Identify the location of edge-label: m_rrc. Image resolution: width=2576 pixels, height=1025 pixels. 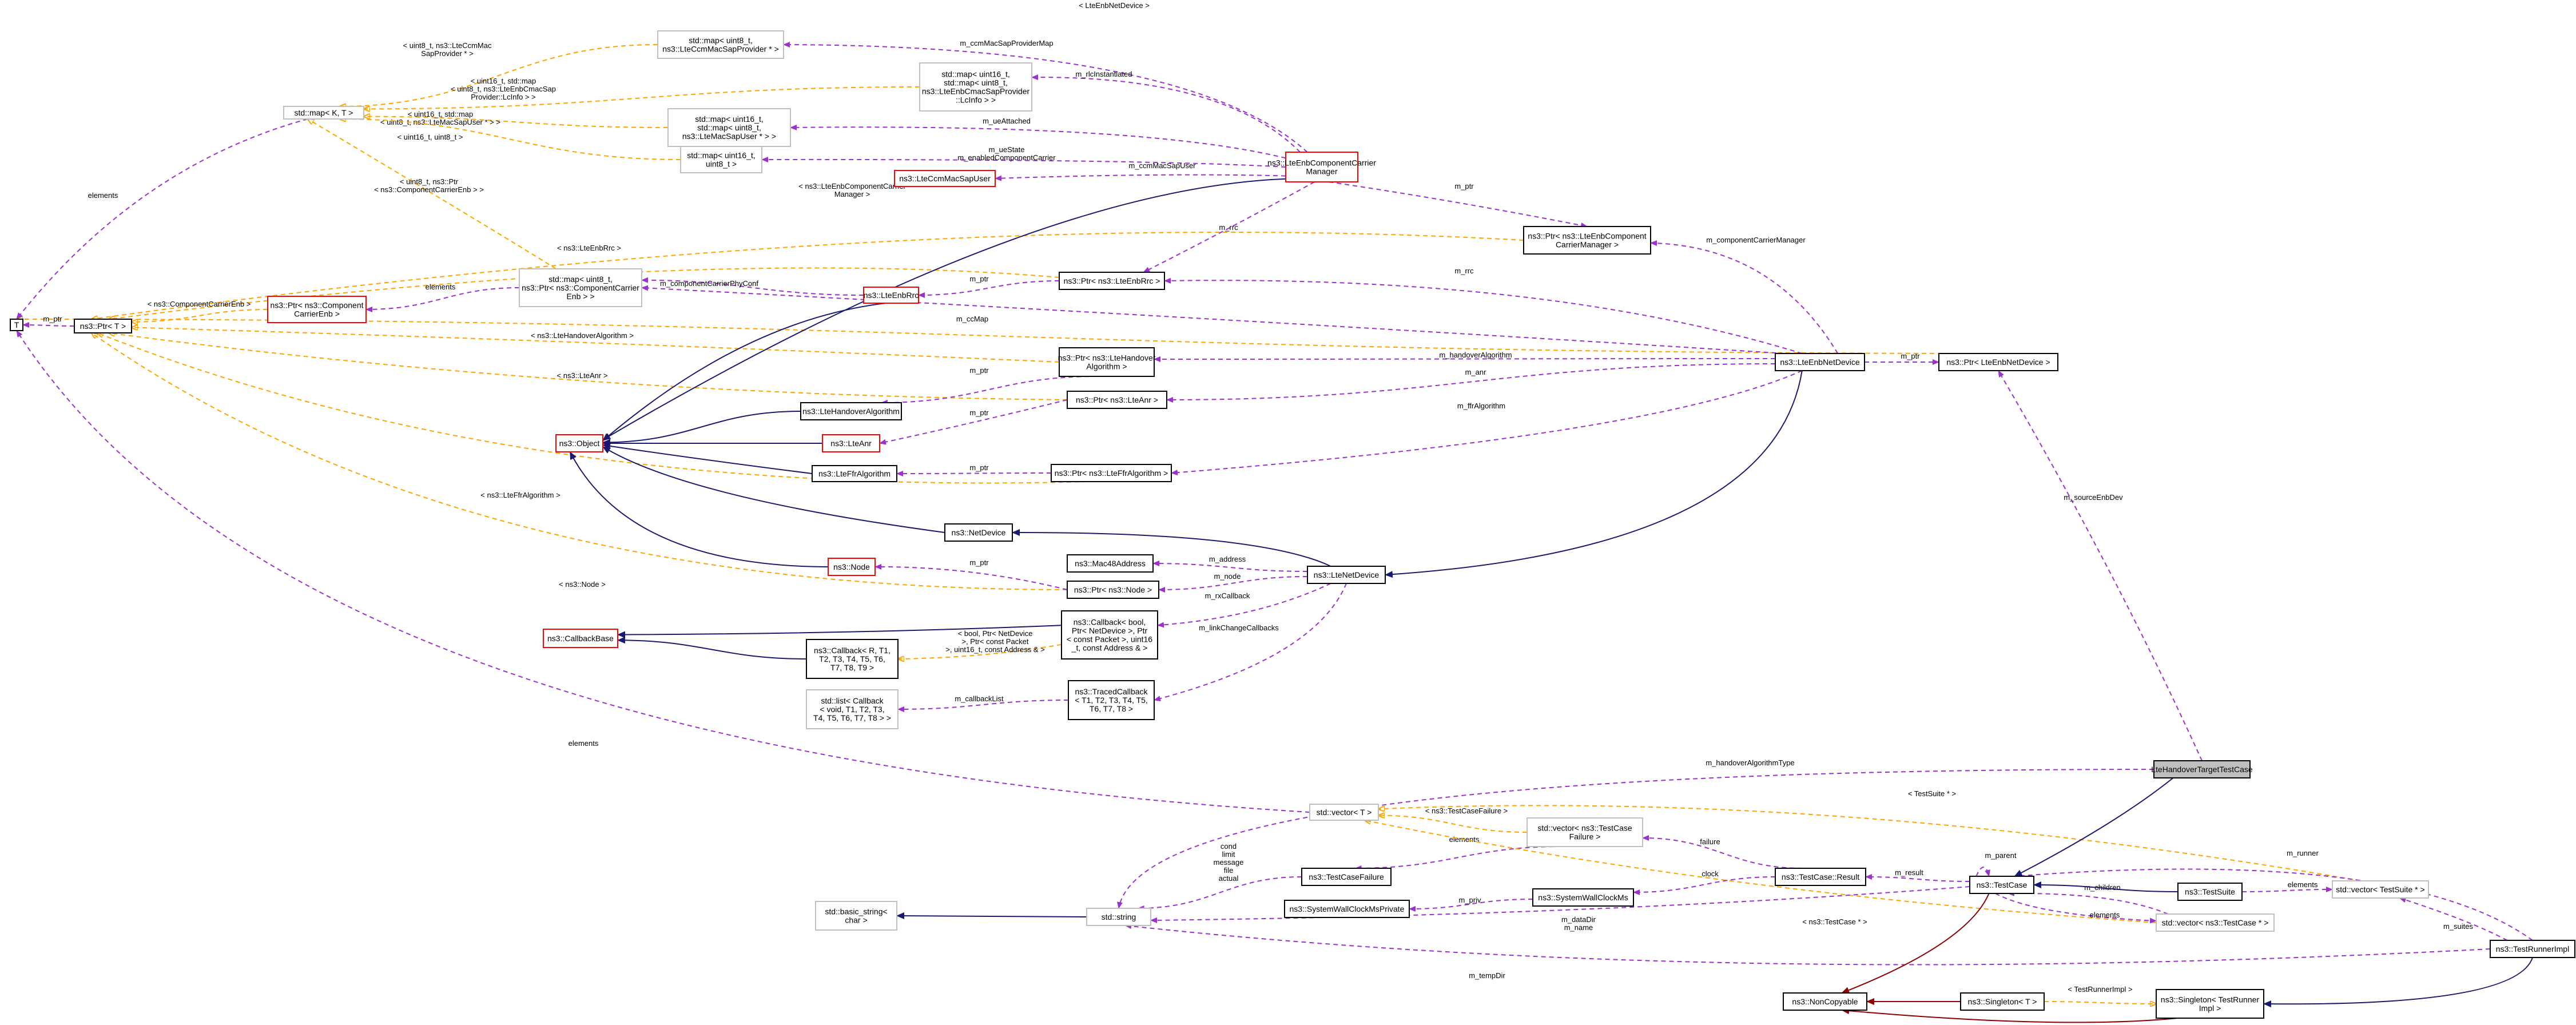
(1464, 271).